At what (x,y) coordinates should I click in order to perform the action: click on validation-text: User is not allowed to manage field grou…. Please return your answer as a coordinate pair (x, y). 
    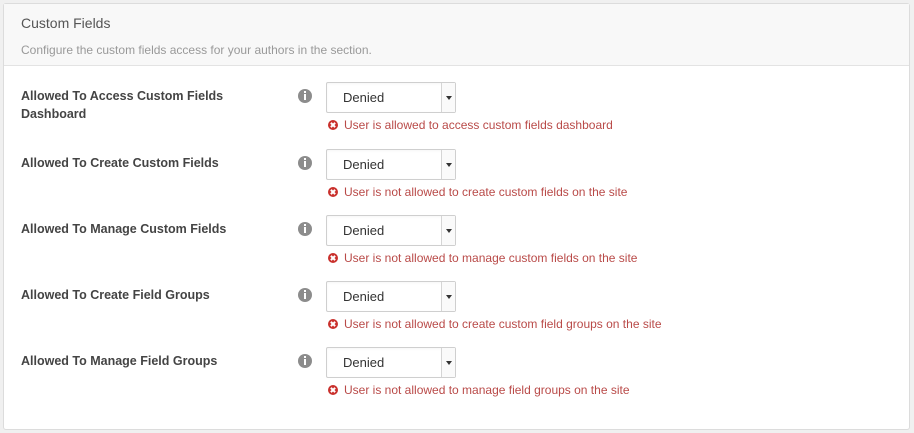
    Looking at the image, I should click on (487, 390).